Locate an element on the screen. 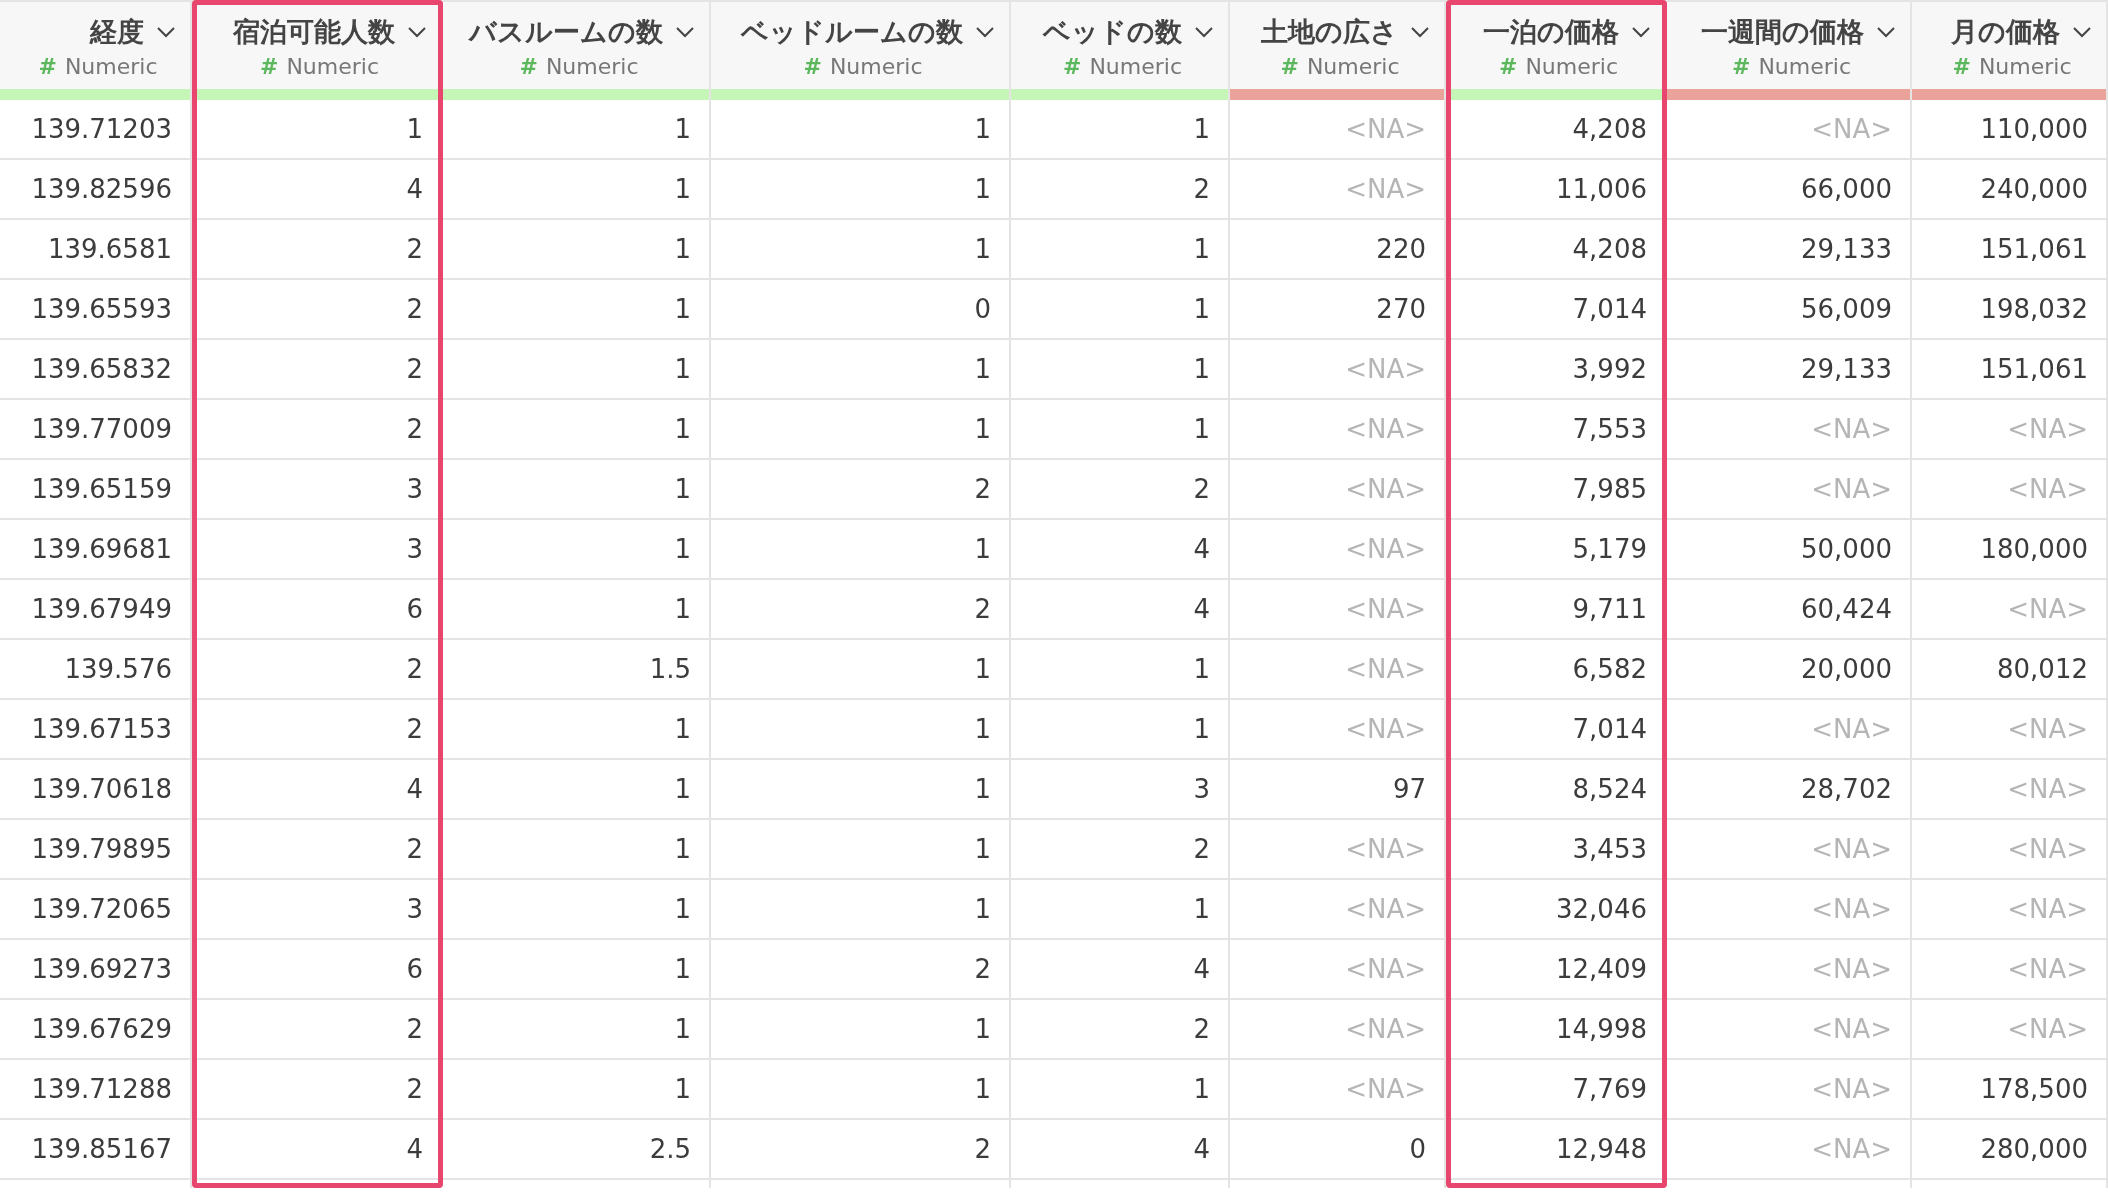 The height and width of the screenshot is (1192, 2108). table-cell: 139.65832 is located at coordinates (101, 369).